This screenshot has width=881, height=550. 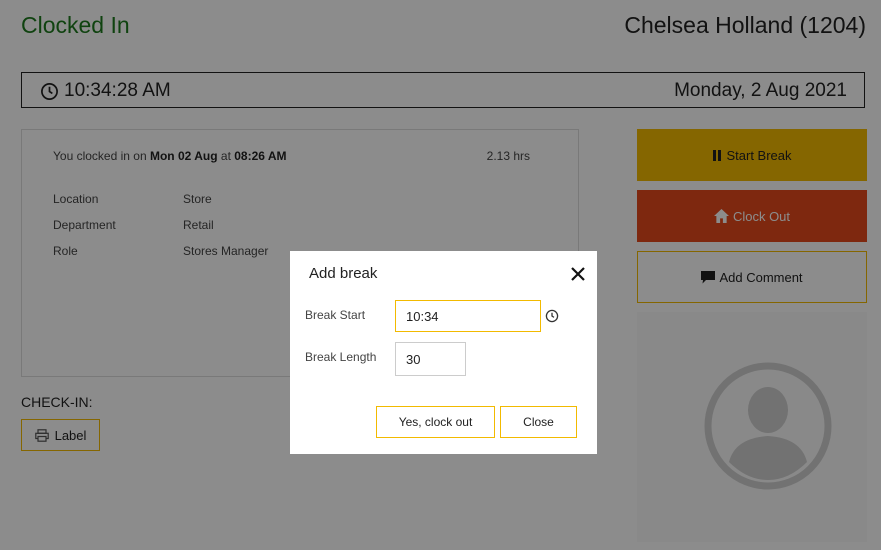 I want to click on break-length-input, so click(x=430, y=359).